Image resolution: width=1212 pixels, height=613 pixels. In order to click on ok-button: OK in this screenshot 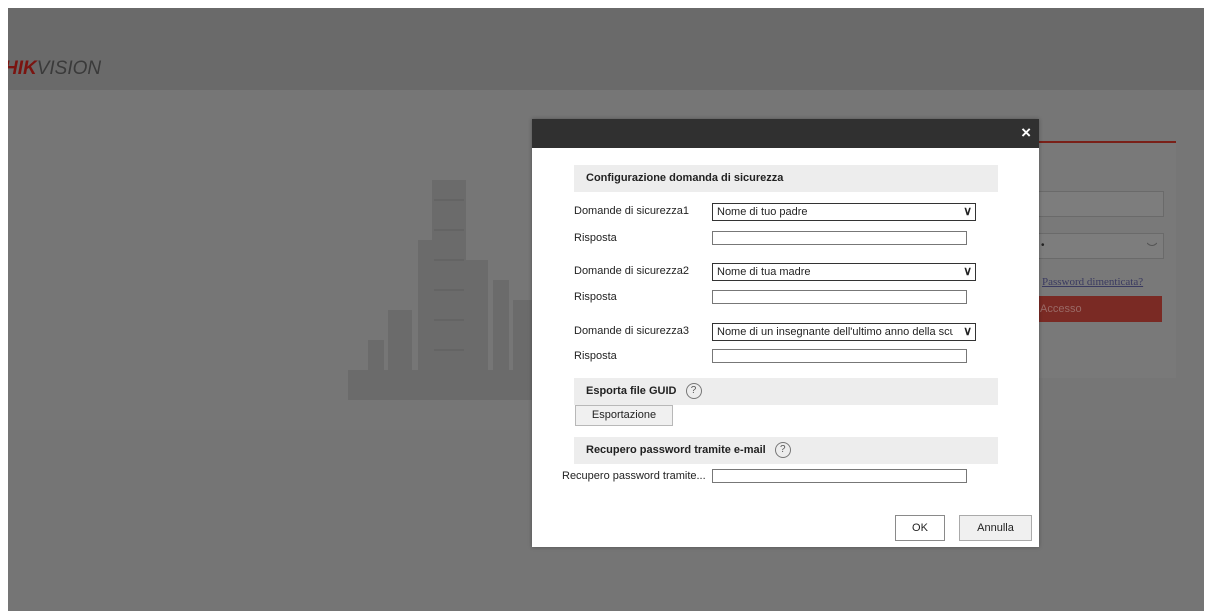, I will do `click(920, 528)`.